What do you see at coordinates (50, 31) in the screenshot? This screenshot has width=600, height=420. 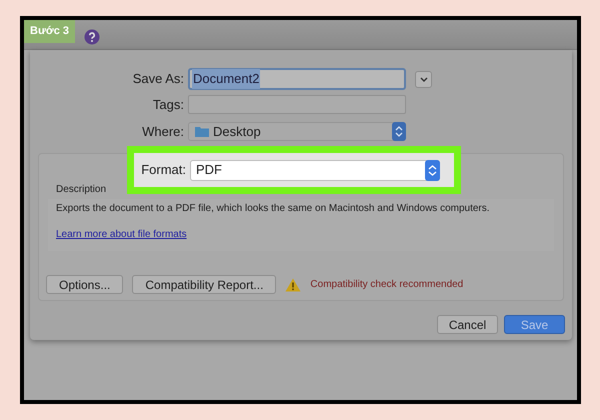 I see `step-badge: Bước 3` at bounding box center [50, 31].